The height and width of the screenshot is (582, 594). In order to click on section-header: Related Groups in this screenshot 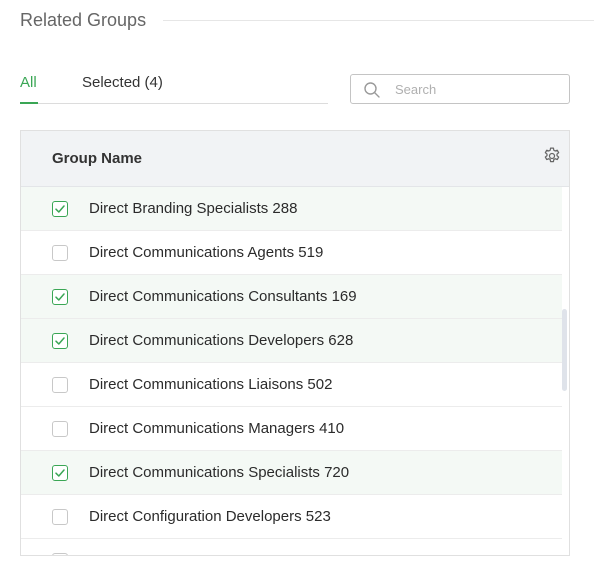, I will do `click(307, 20)`.